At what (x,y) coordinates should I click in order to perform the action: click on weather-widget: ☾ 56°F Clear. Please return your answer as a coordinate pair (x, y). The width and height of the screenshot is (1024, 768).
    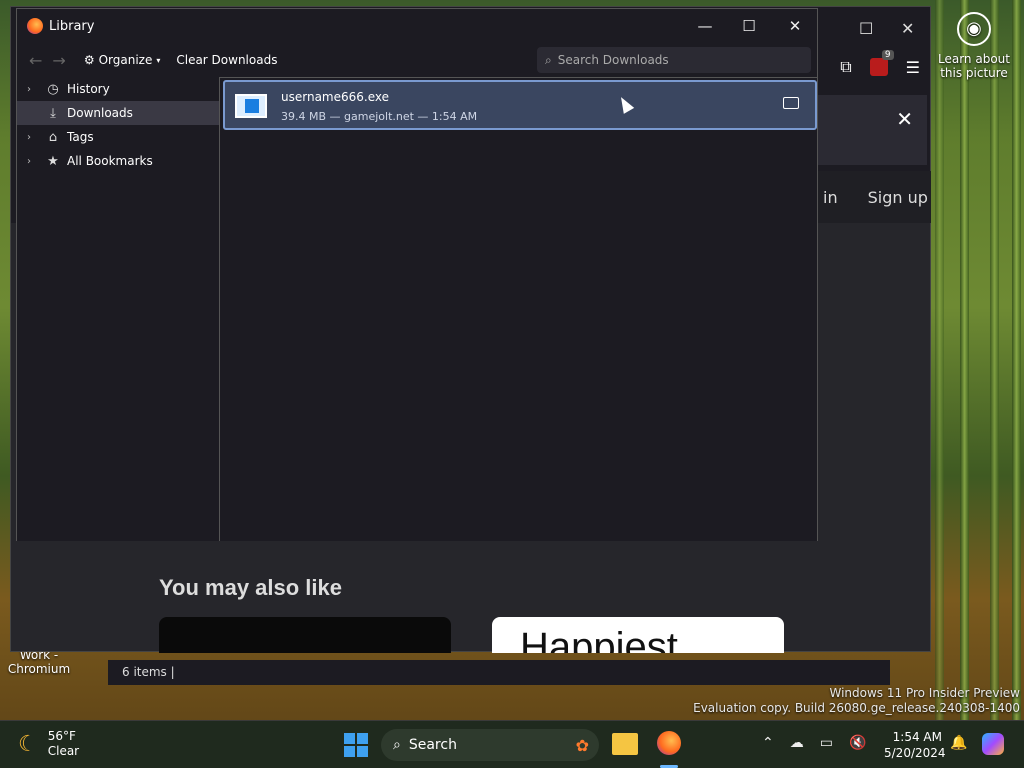
    Looking at the image, I should click on (48, 744).